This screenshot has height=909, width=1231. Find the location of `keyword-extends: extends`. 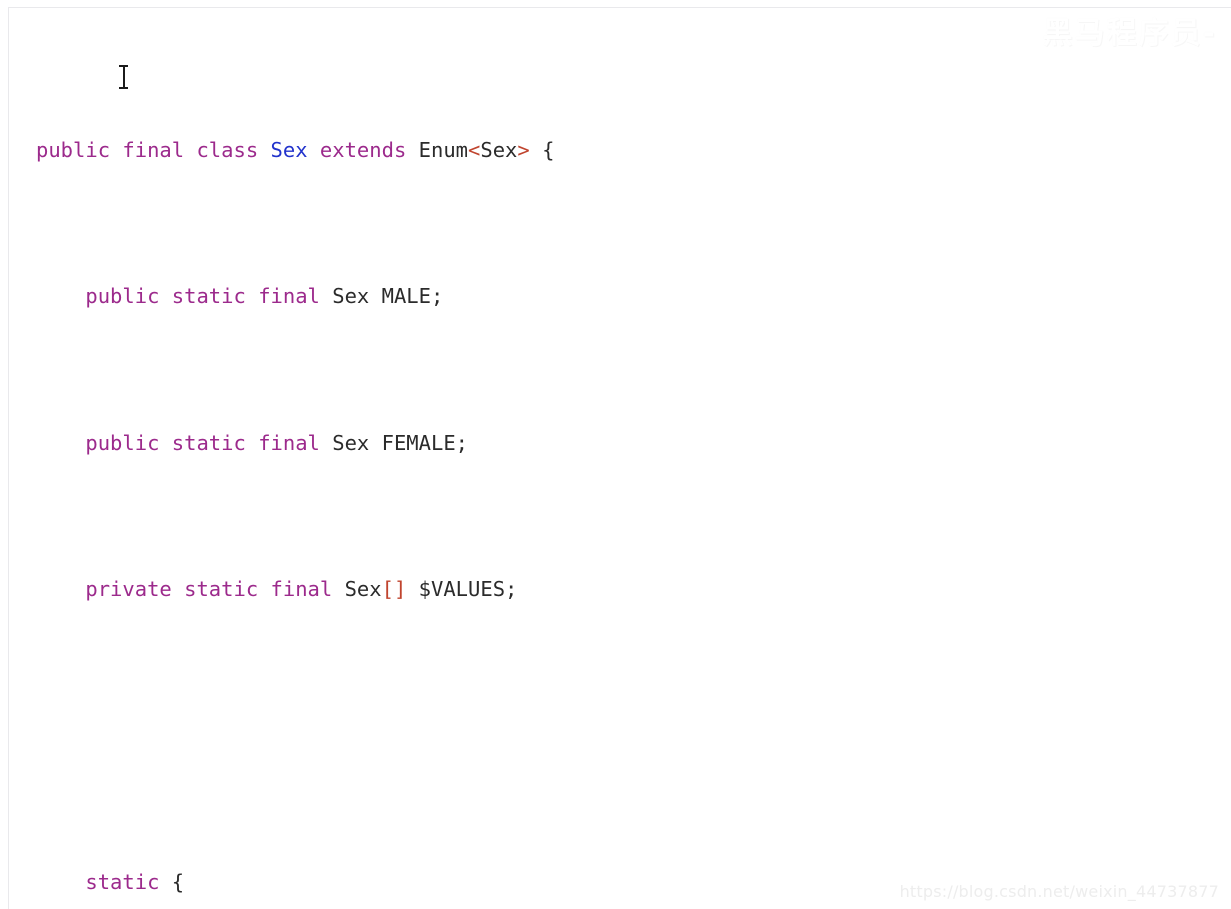

keyword-extends: extends is located at coordinates (363, 149).